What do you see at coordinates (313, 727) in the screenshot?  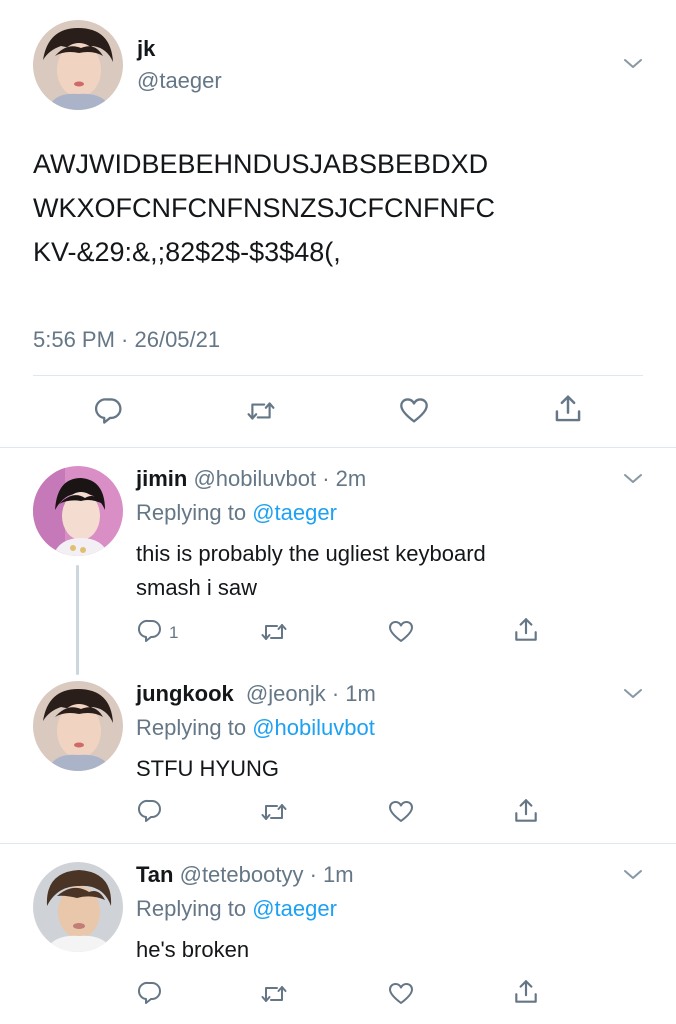 I see `mention-link: @hobiluvbot` at bounding box center [313, 727].